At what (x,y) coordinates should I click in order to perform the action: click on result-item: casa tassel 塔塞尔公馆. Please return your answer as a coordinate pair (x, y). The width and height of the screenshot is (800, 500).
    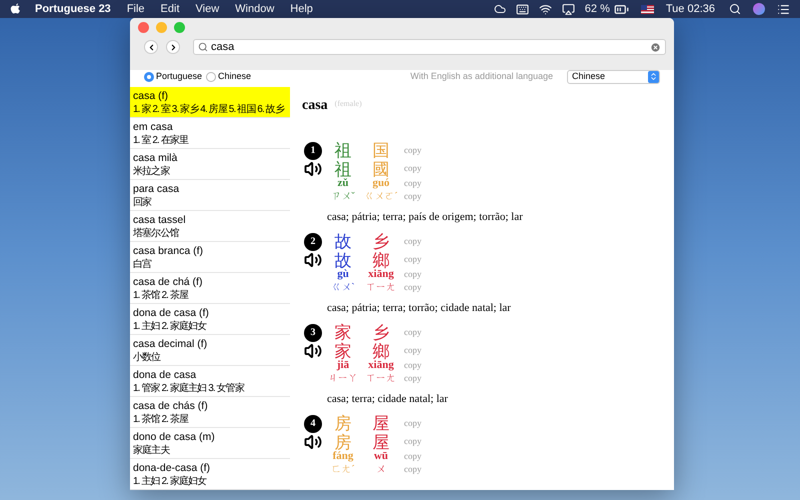
    Looking at the image, I should click on (210, 226).